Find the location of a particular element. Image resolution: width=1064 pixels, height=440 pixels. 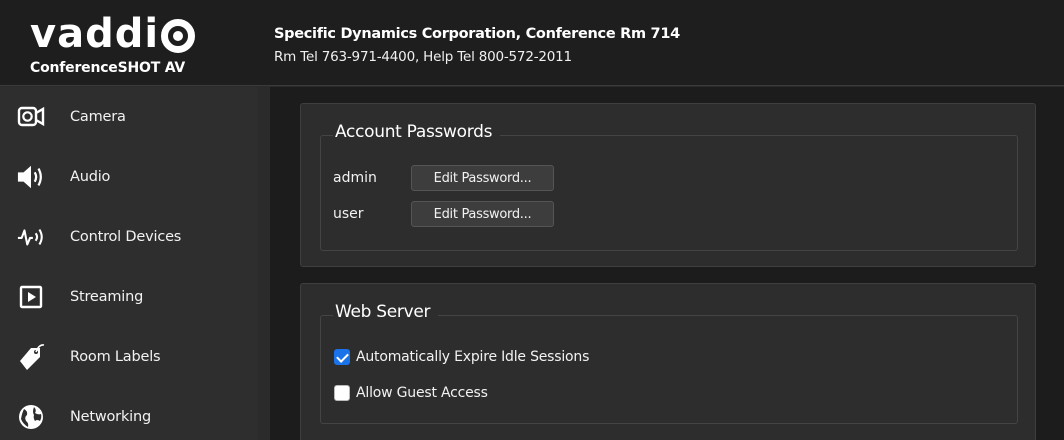

product-name: ConferenceSHOT AV is located at coordinates (108, 68).